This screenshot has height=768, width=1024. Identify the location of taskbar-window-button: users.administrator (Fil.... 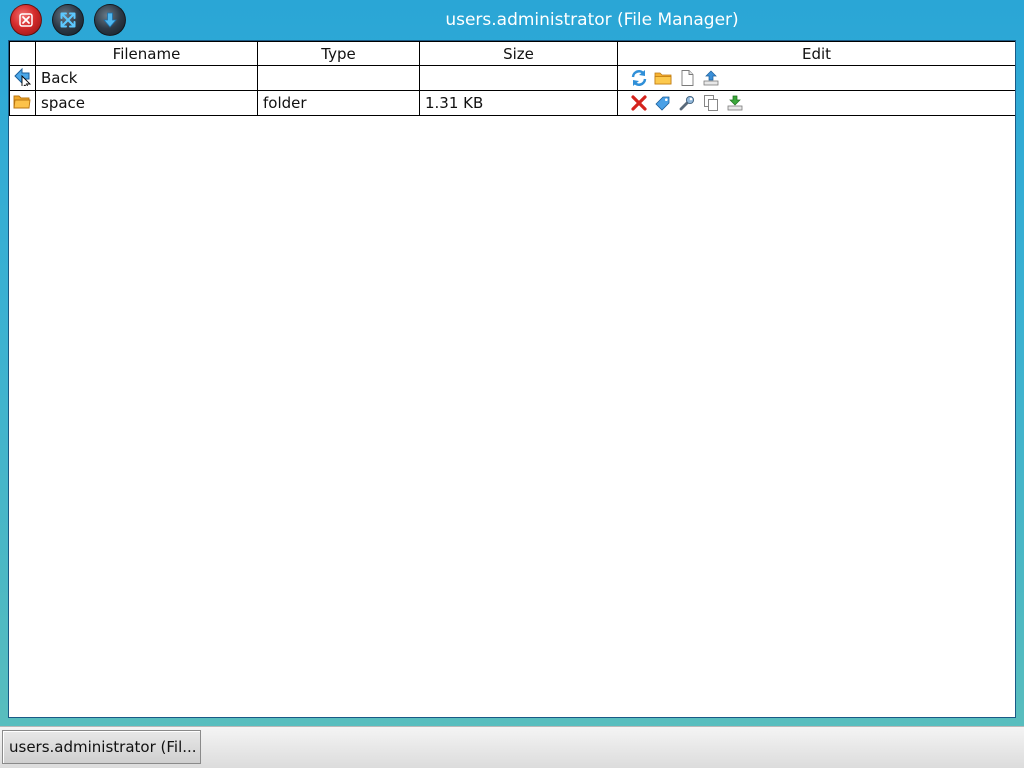
(101, 747).